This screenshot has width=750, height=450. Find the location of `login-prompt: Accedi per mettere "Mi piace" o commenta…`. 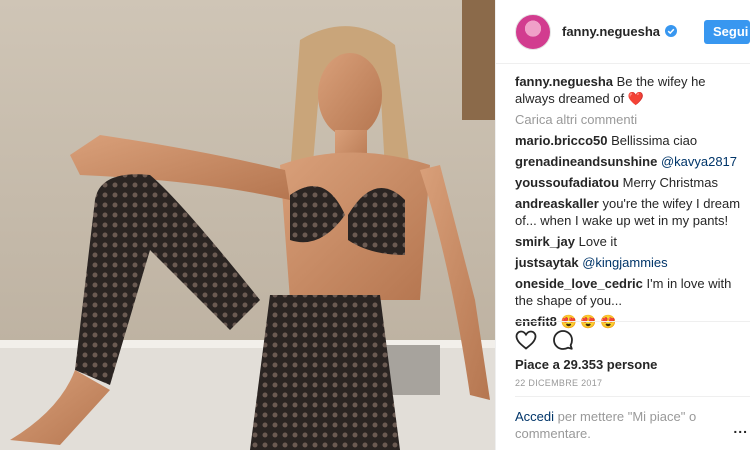

login-prompt: Accedi per mettere "Mi piace" o commenta… is located at coordinates (617, 425).